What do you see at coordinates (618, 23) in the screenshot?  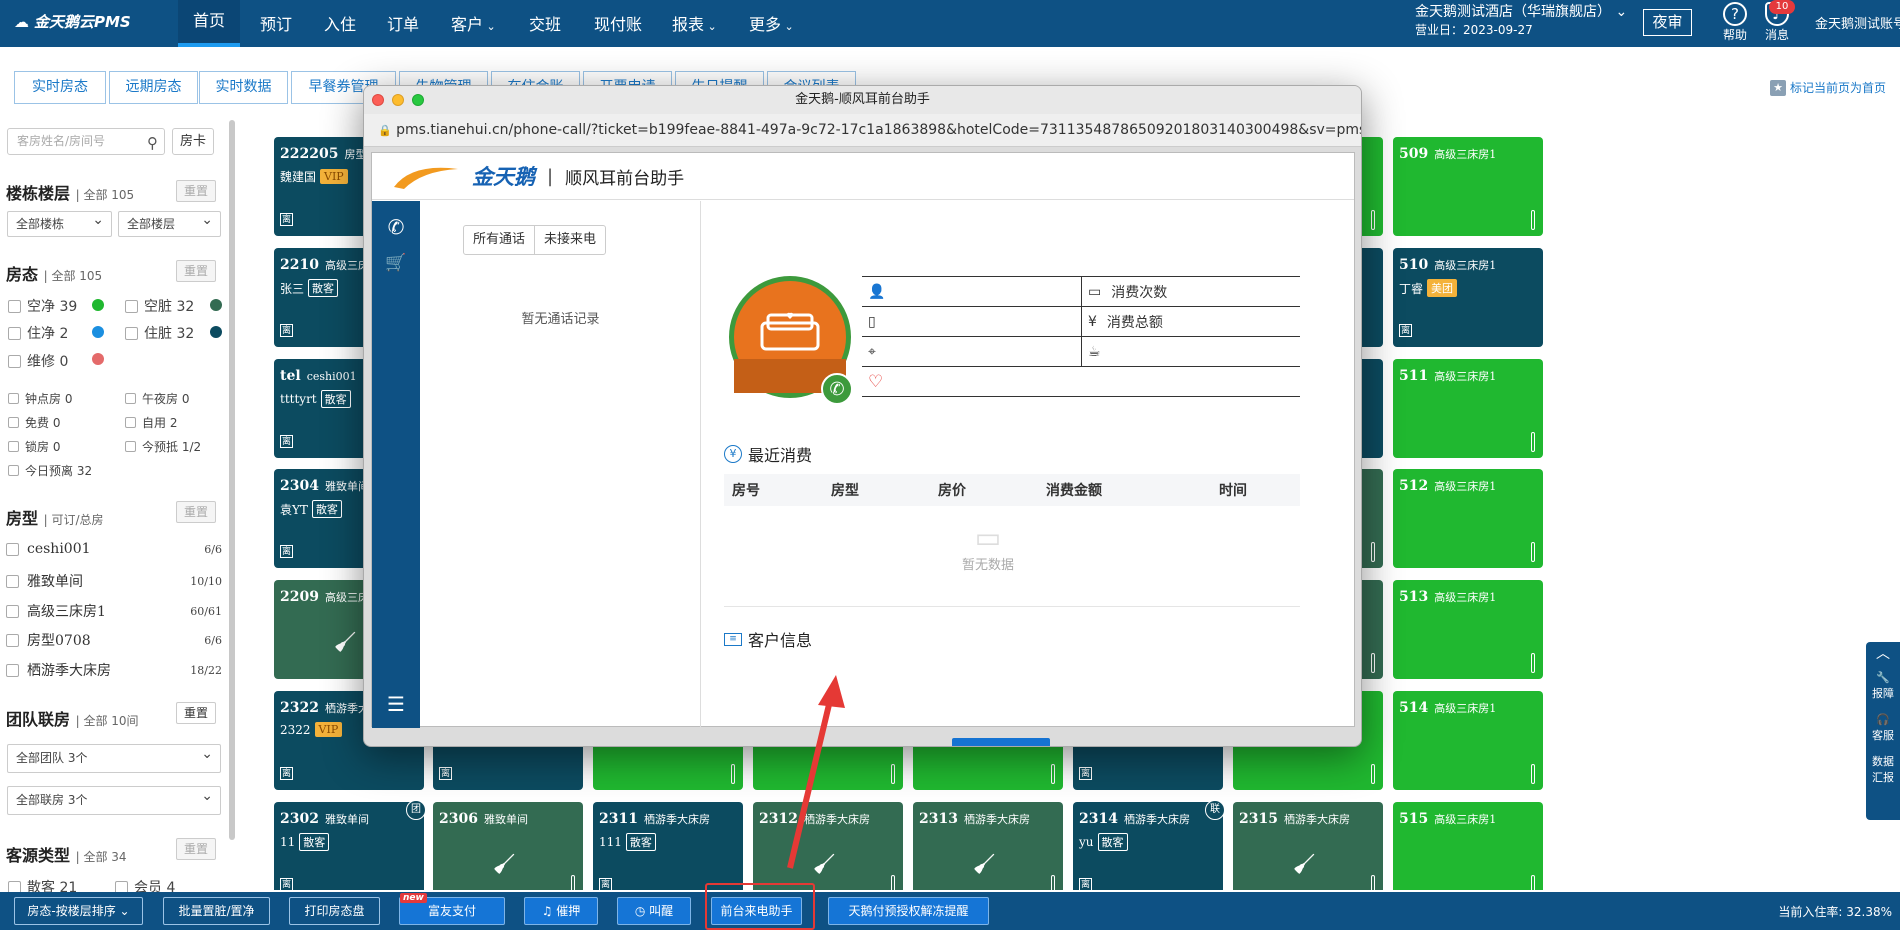 I see `nav-cash-account: 现付账` at bounding box center [618, 23].